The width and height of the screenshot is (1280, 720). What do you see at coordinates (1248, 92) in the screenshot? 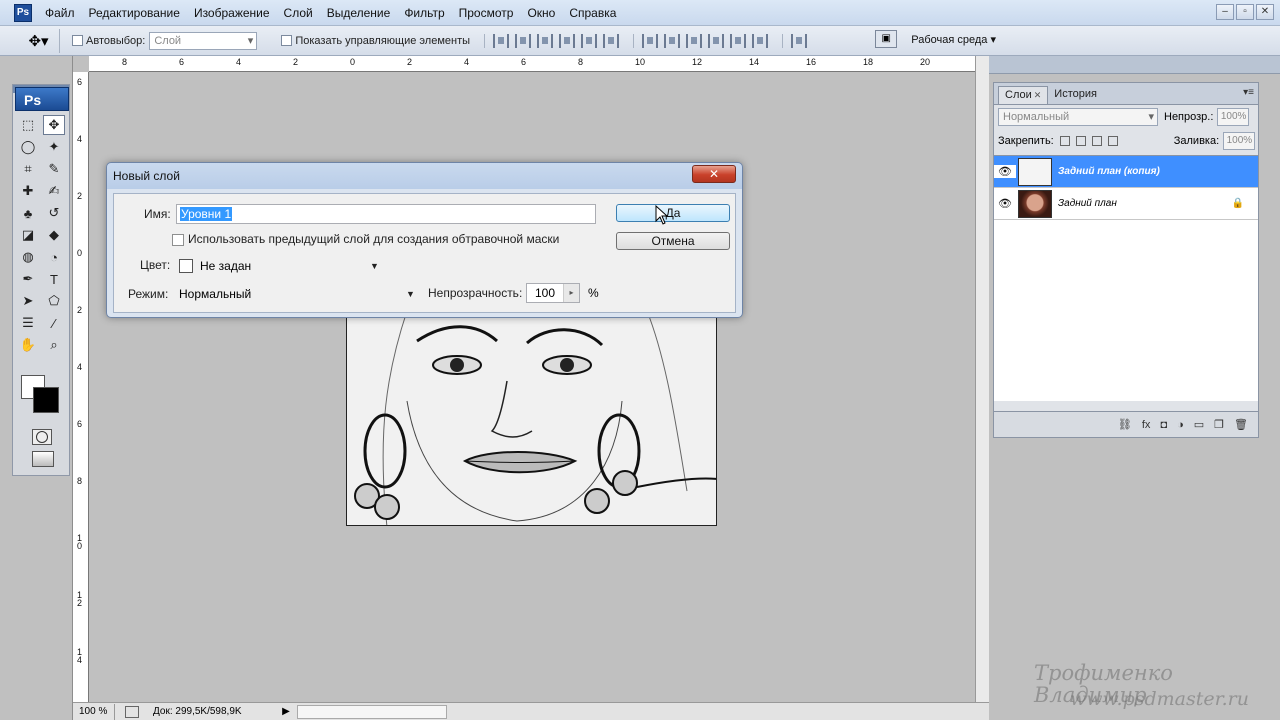
I see `panel-menu-icon: ▾≡` at bounding box center [1248, 92].